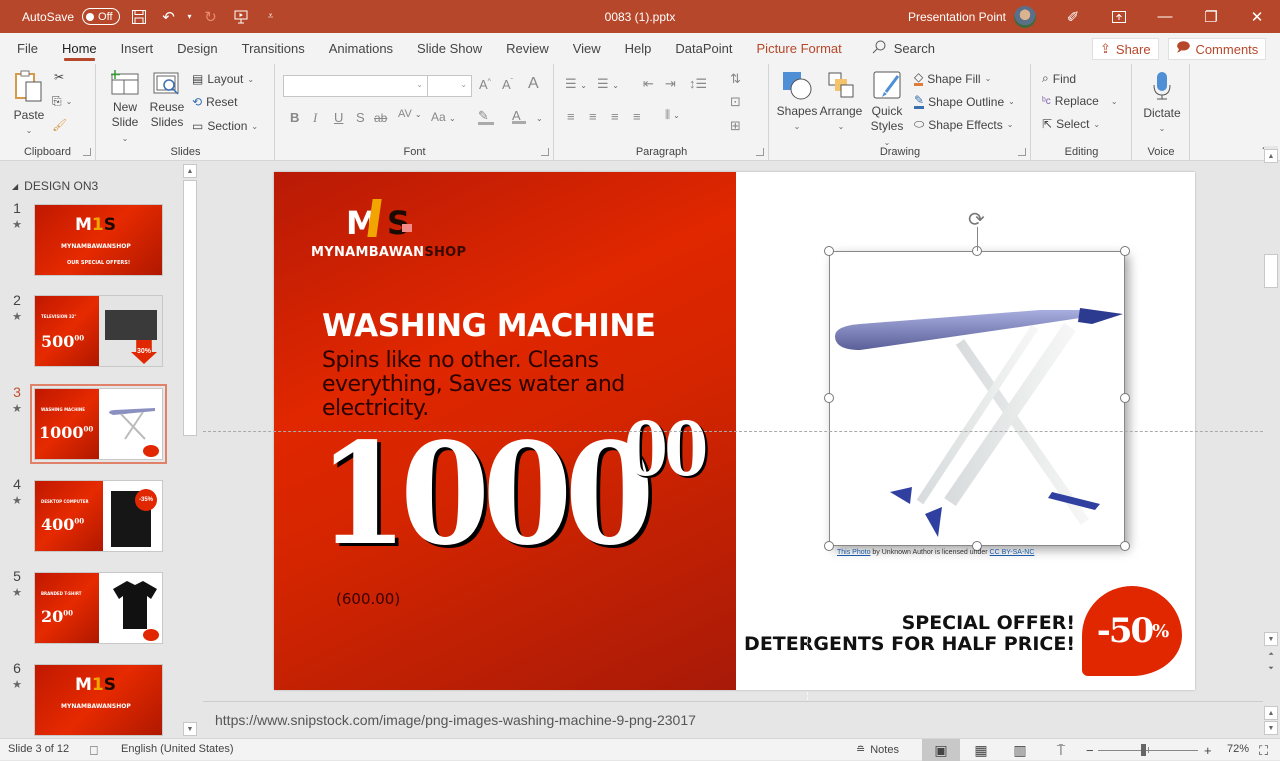 The height and width of the screenshot is (761, 1280). I want to click on reuse-slides-button: Reuse Slides, so click(167, 100).